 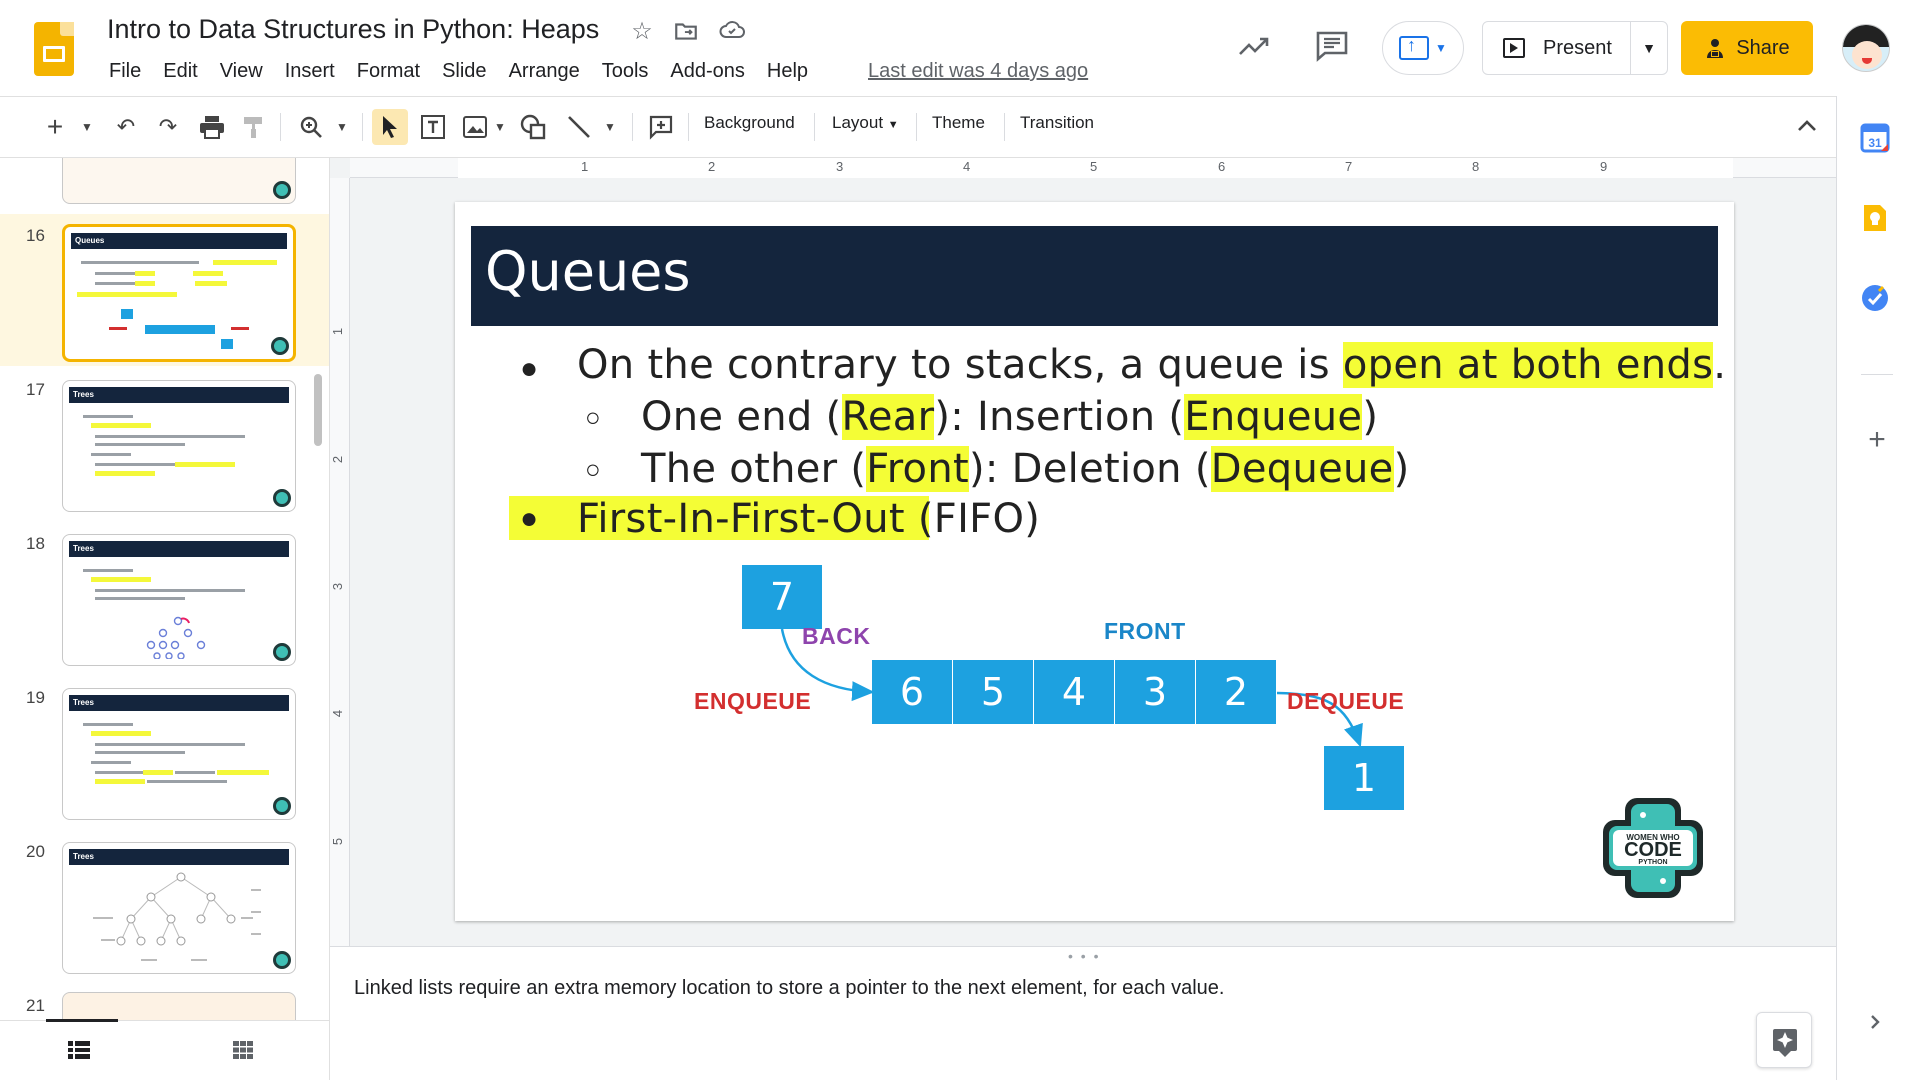 I want to click on slide-thumbnail-20: Trees, so click(x=179, y=908).